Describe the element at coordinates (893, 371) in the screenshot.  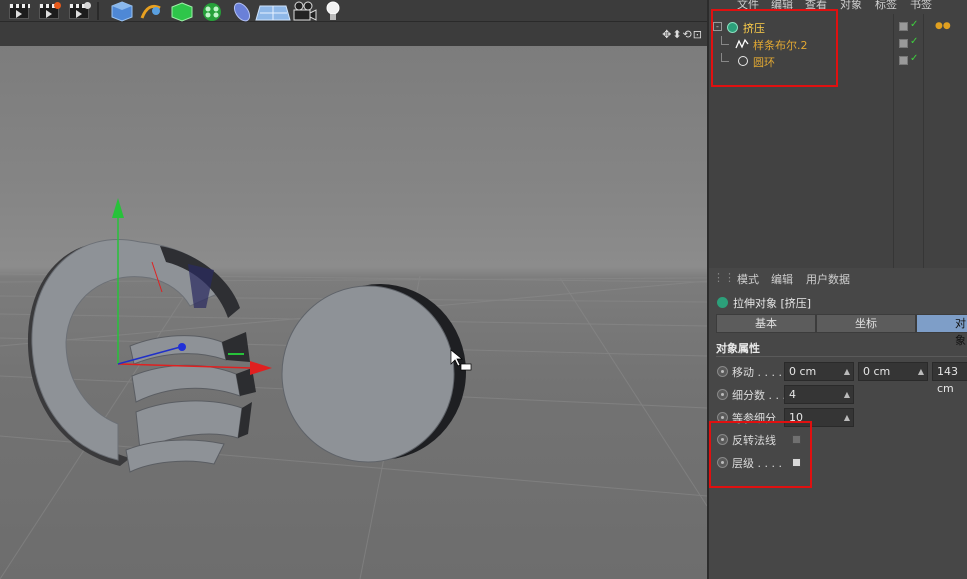
I see `move-y-field: 0 cm ▲` at that location.